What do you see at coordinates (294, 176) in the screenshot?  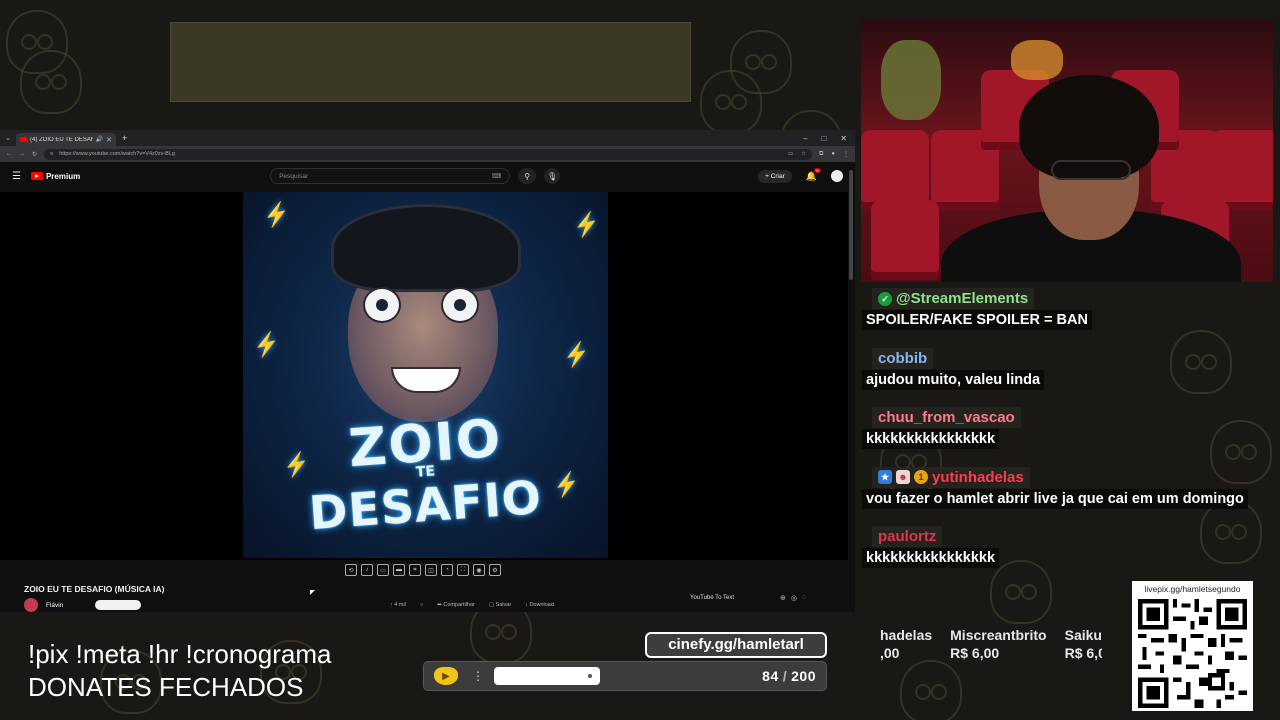 I see `search-placeholder: Pesquisar` at bounding box center [294, 176].